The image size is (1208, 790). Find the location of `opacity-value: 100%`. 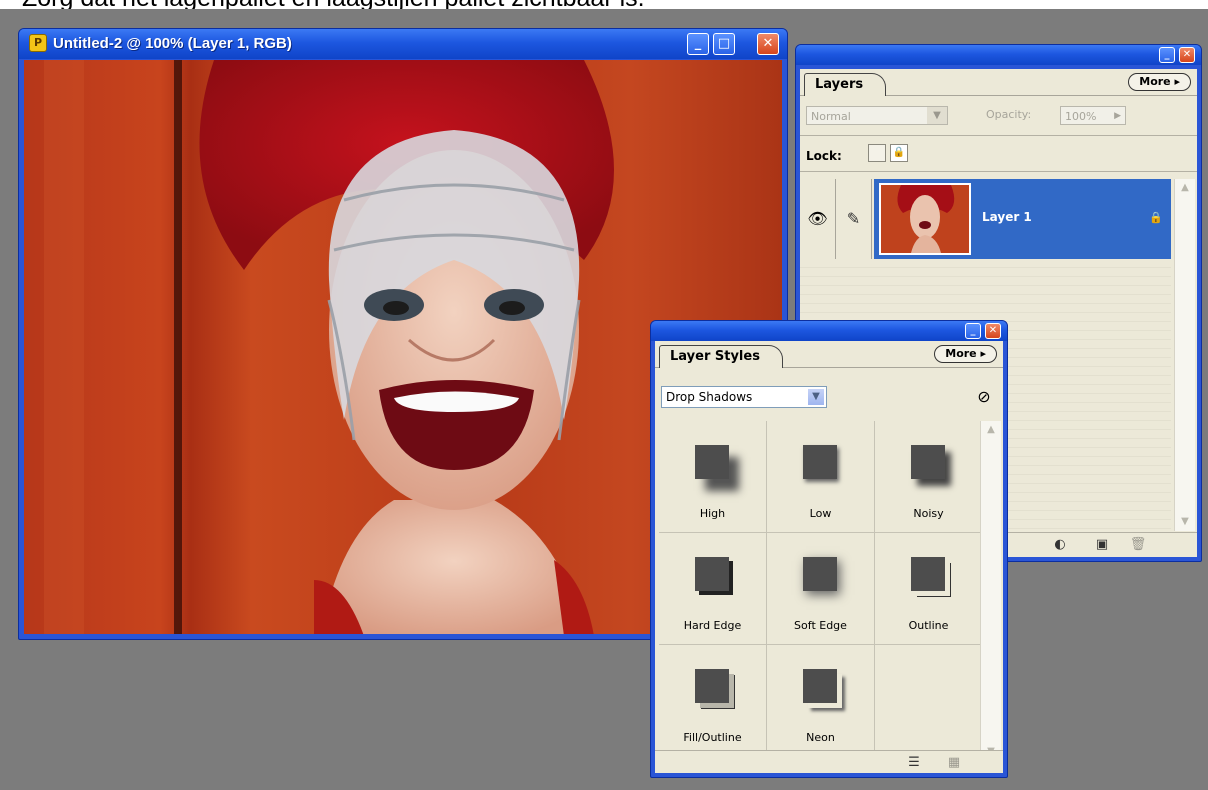

opacity-value: 100% is located at coordinates (1081, 116).